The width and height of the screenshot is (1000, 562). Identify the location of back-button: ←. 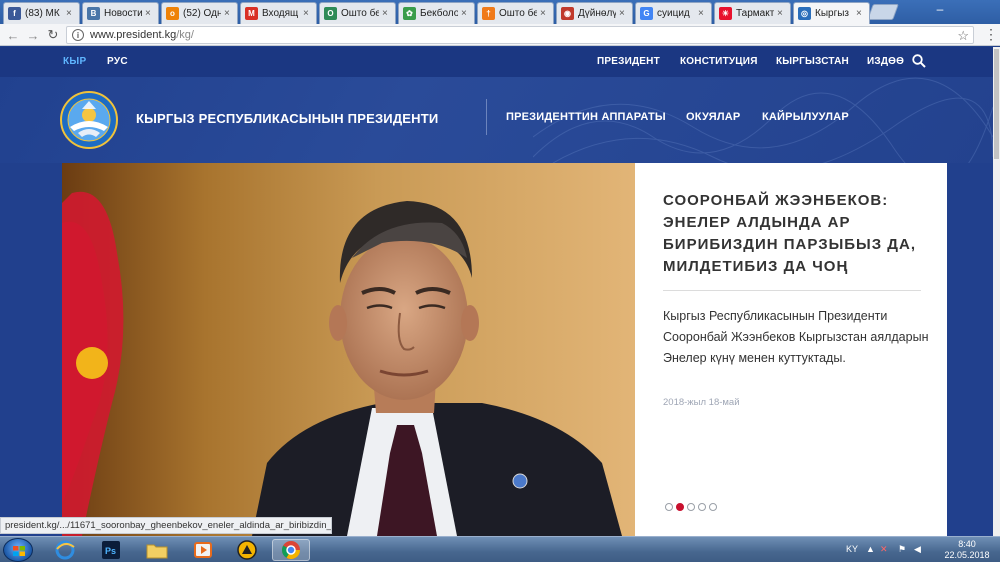
(13, 35).